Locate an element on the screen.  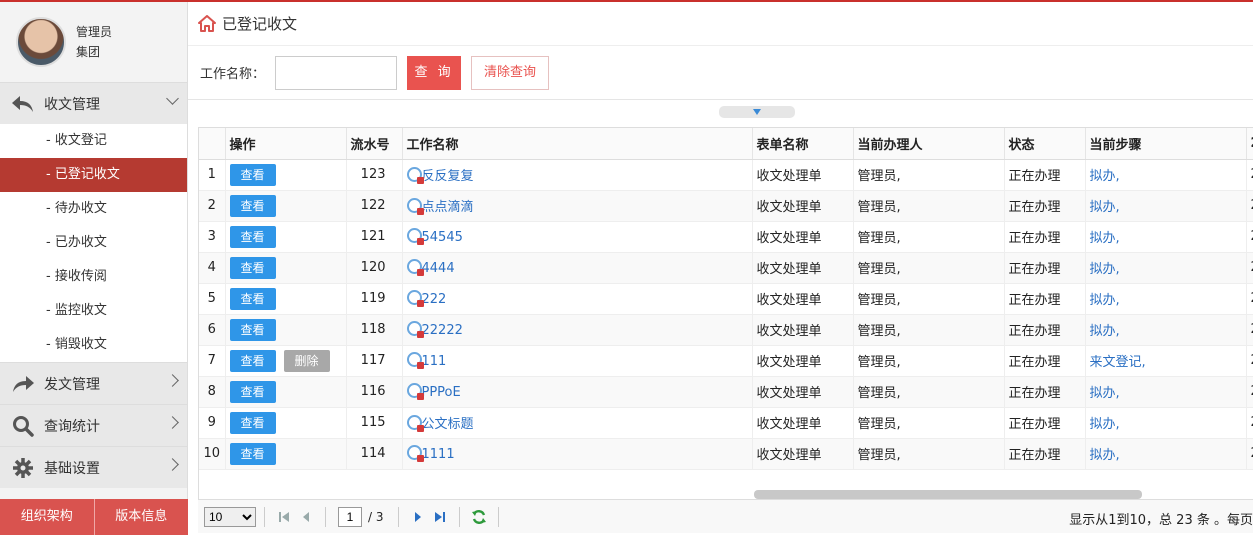
horizontal-scrollbar is located at coordinates (948, 494).